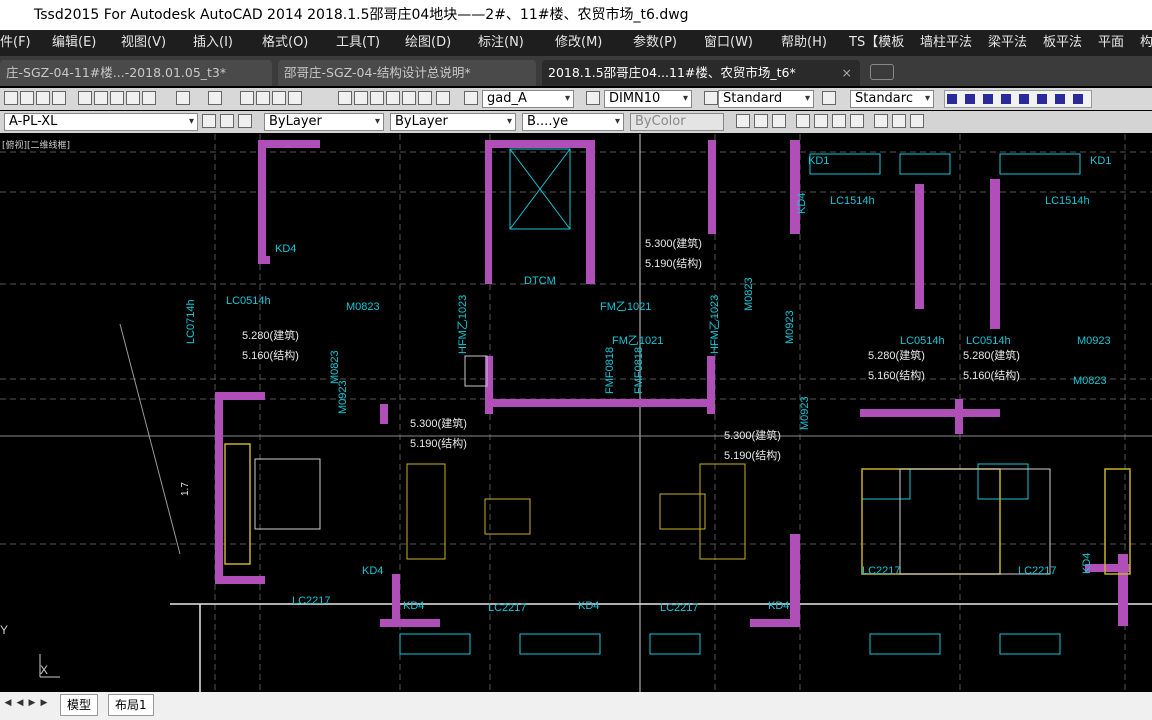 Image resolution: width=1152 pixels, height=720 pixels. I want to click on first-layout-icon: ◀, so click(8, 703).